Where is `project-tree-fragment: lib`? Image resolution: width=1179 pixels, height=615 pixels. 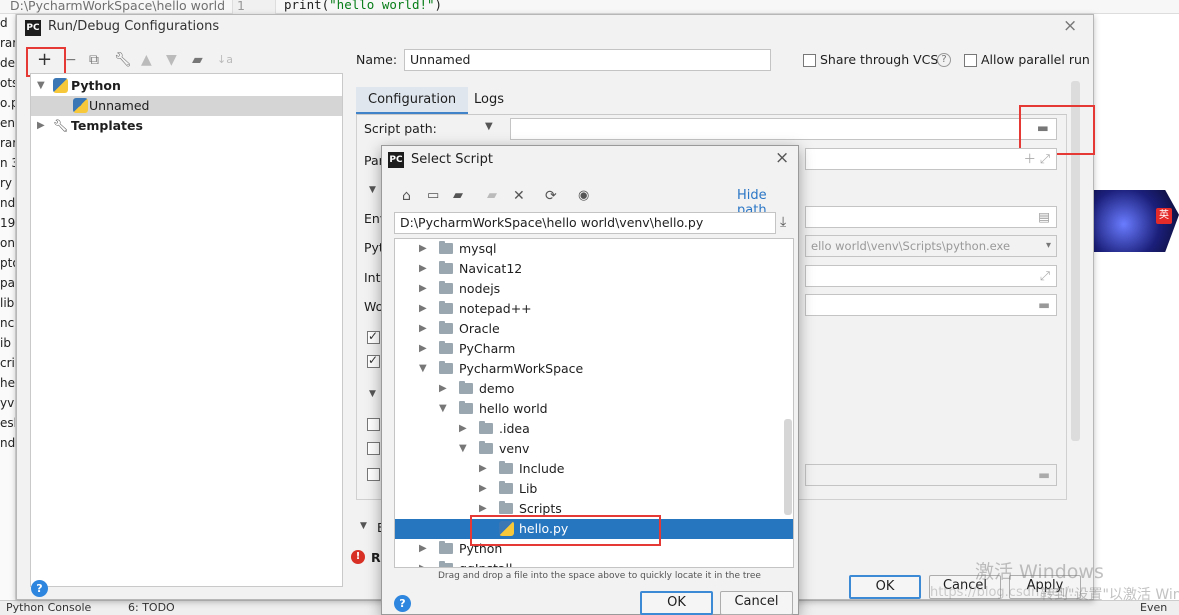
project-tree-fragment: lib is located at coordinates (7, 303).